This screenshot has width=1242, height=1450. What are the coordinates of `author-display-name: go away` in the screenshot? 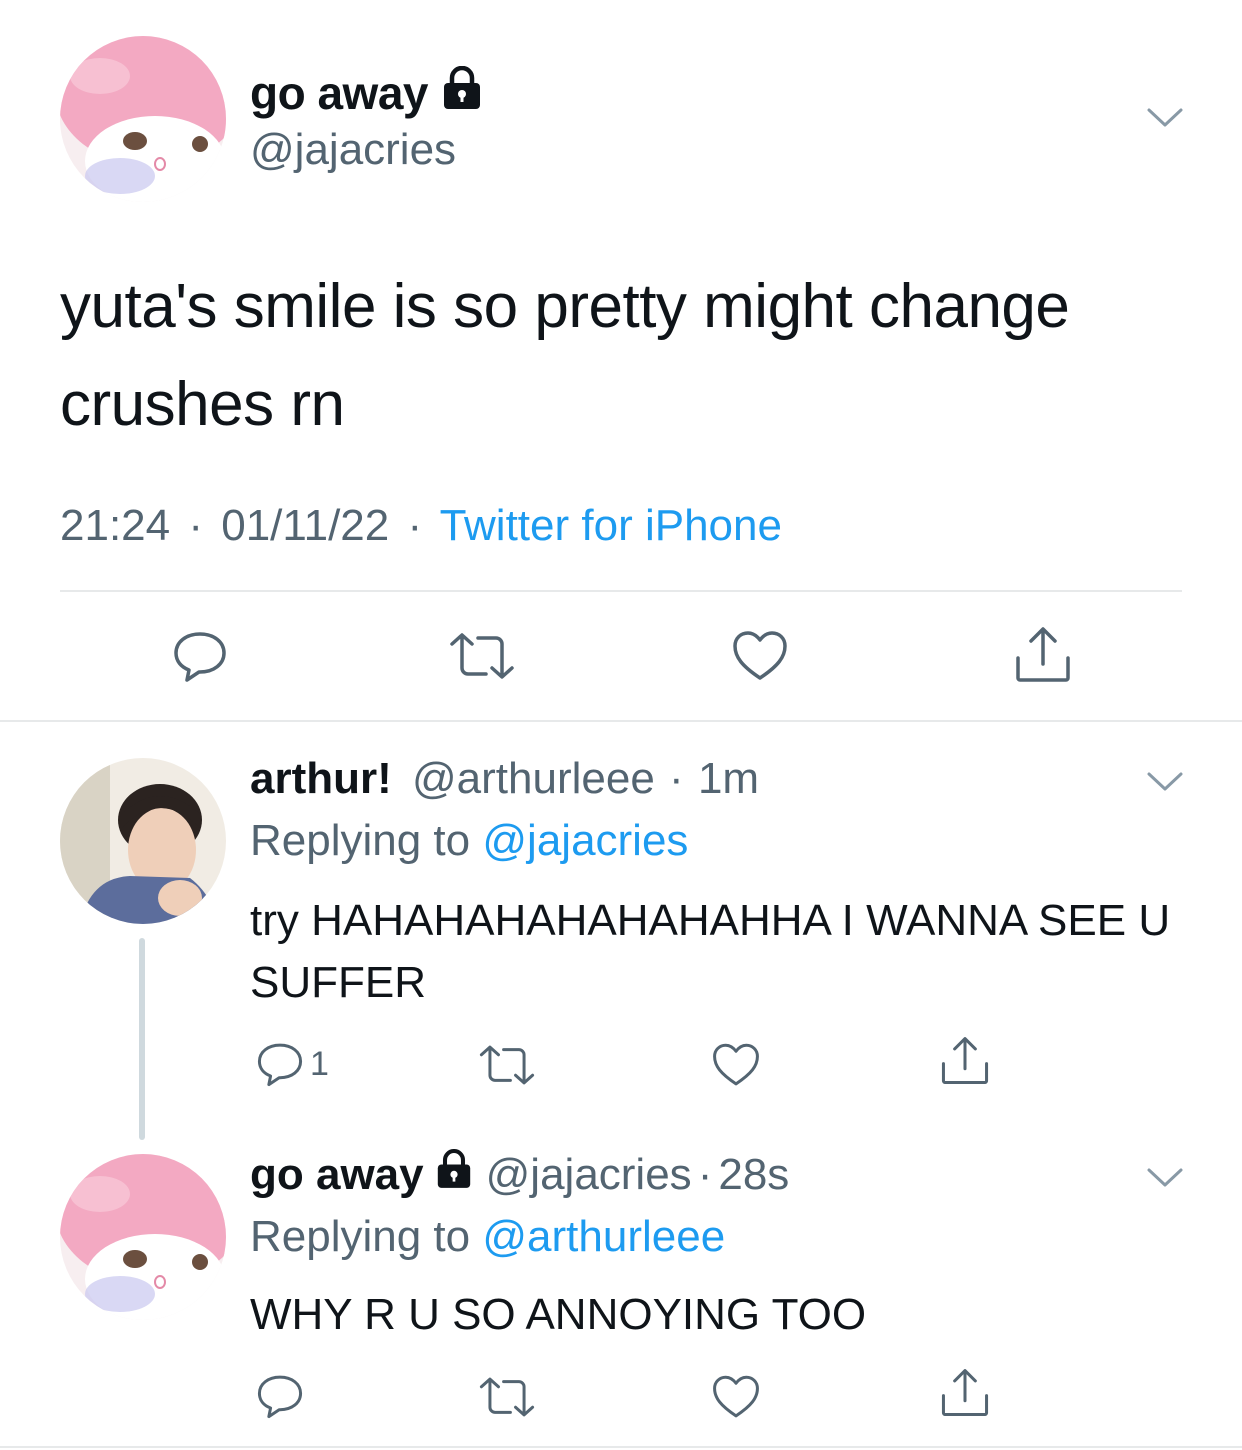 It's located at (339, 93).